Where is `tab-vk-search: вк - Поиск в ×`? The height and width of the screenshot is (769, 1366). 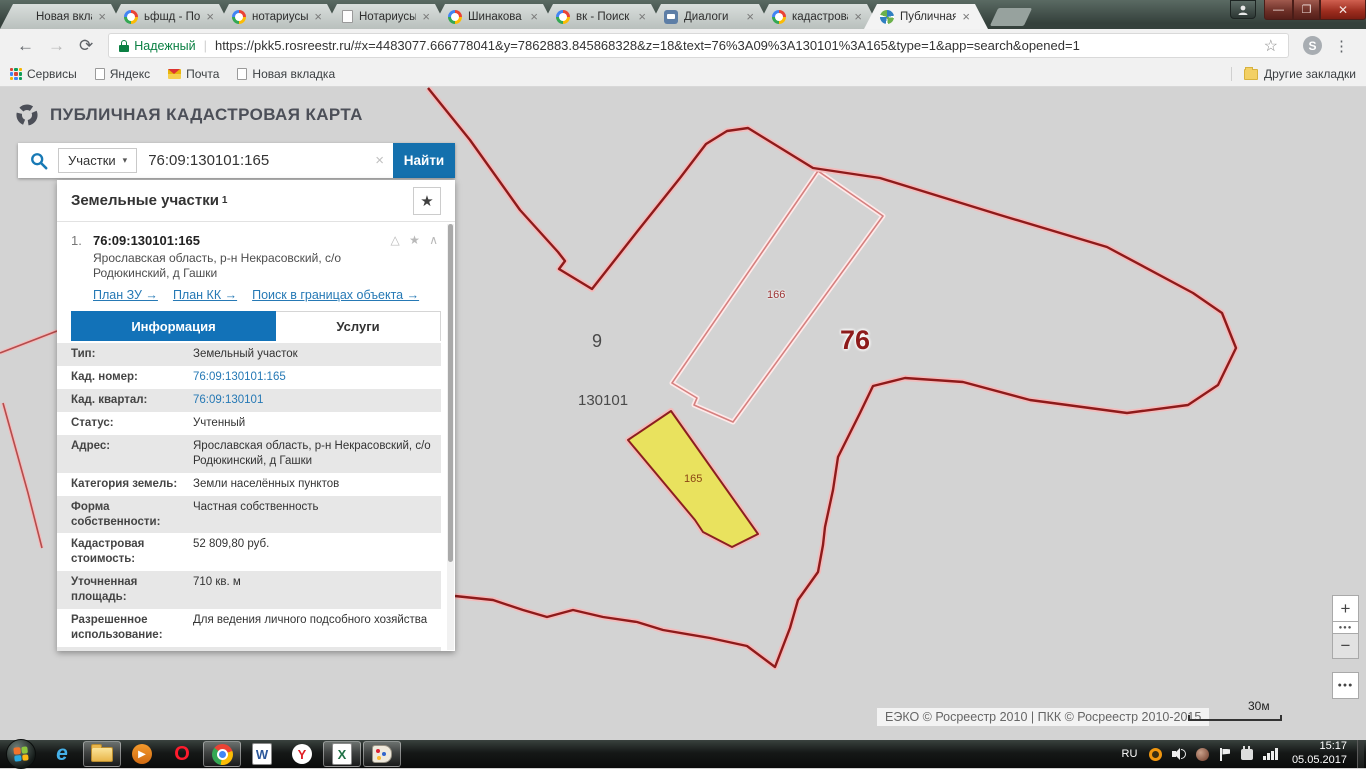
tab-vk-search: вк - Поиск в × is located at coordinates (602, 16).